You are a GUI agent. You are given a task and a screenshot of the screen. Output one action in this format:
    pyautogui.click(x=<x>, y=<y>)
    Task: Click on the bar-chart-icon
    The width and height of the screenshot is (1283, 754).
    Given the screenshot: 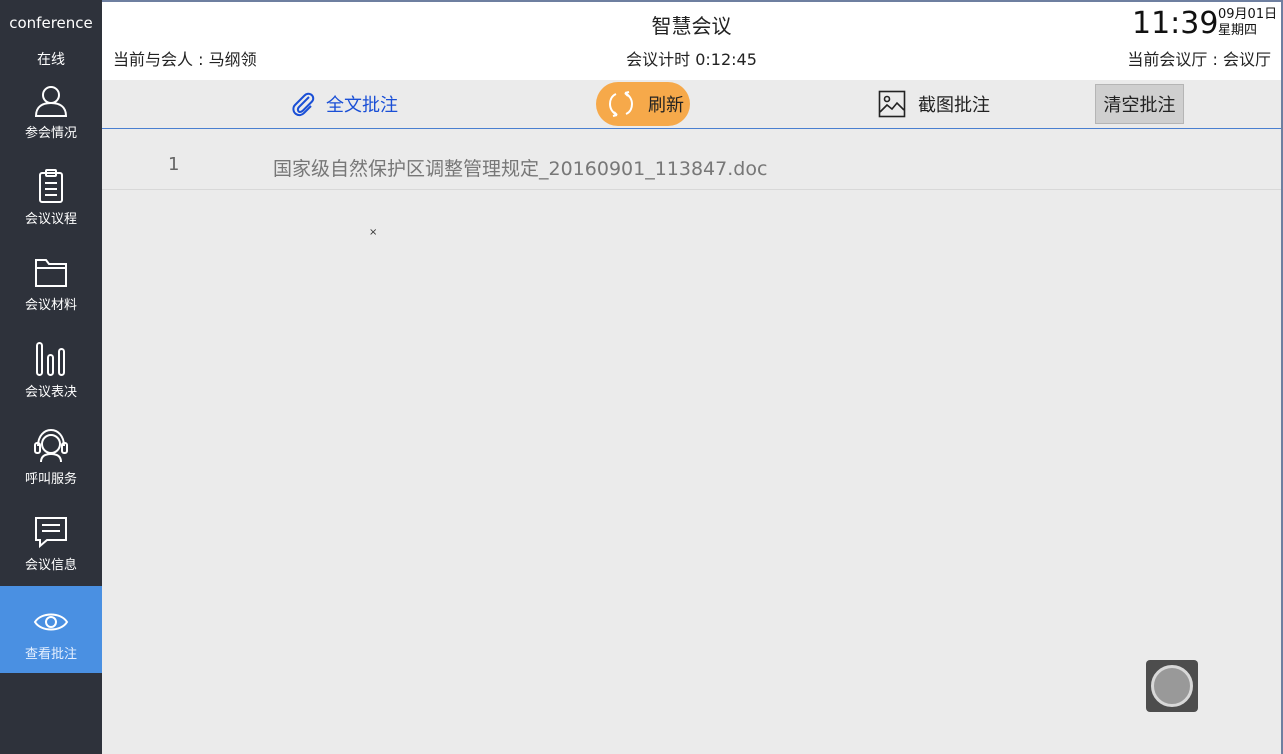 What is the action you would take?
    pyautogui.click(x=50, y=359)
    